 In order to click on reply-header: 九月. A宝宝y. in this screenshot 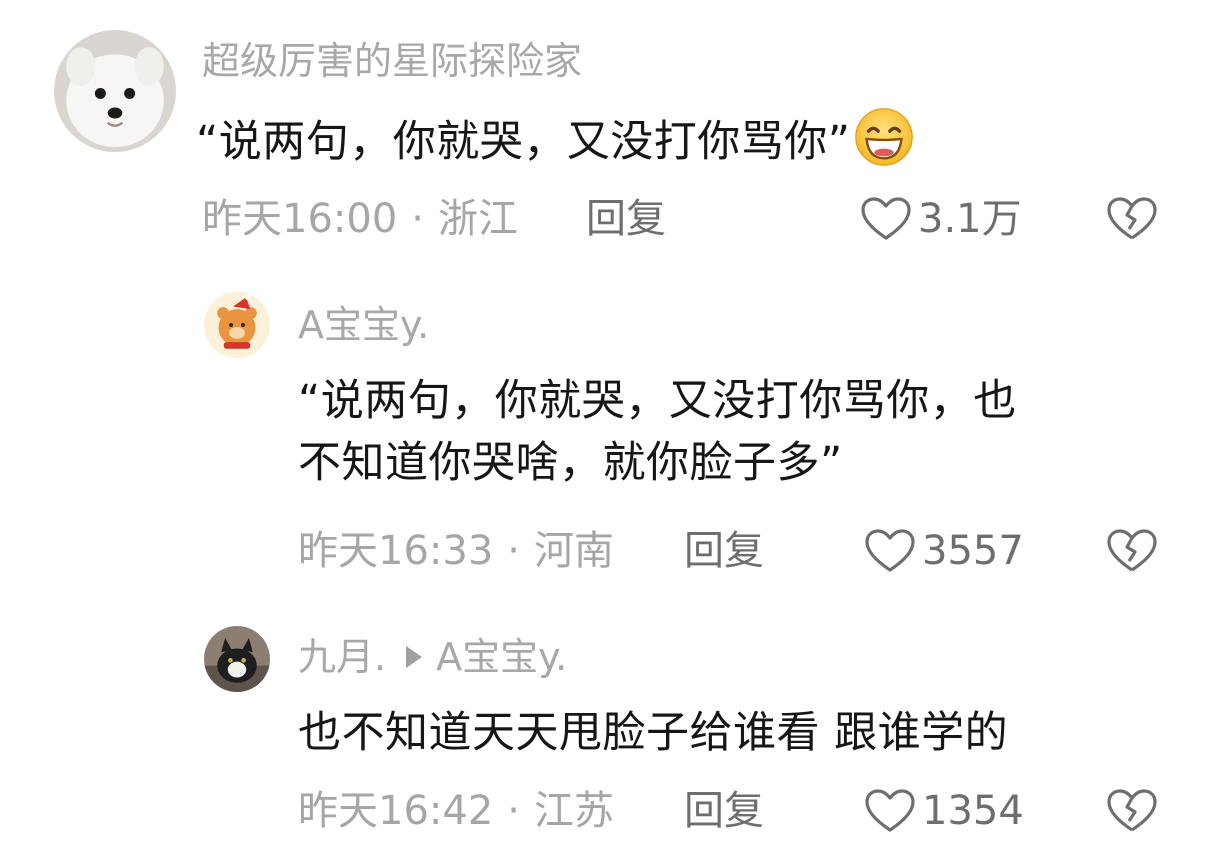, I will do `click(432, 657)`.